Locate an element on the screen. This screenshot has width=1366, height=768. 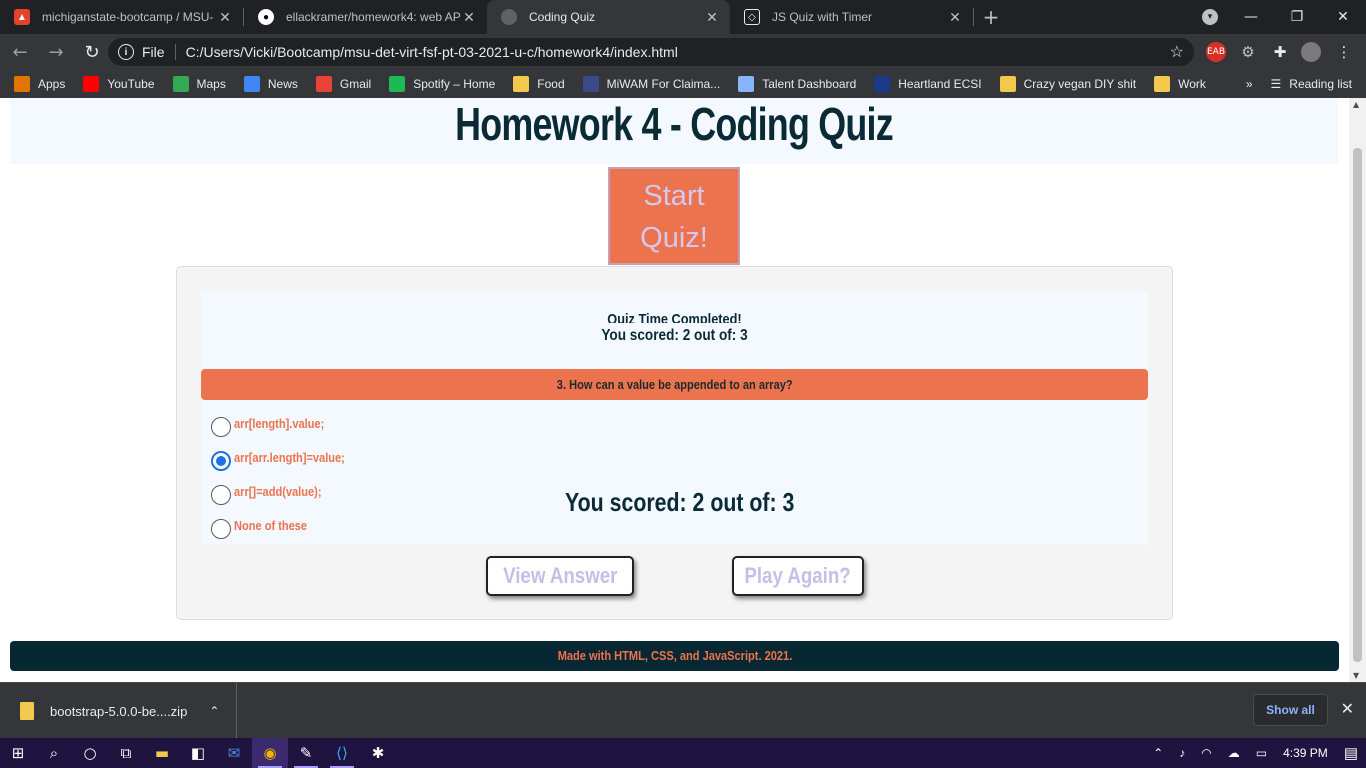
onedrive-icon: ☁ is located at coordinates (1234, 753).